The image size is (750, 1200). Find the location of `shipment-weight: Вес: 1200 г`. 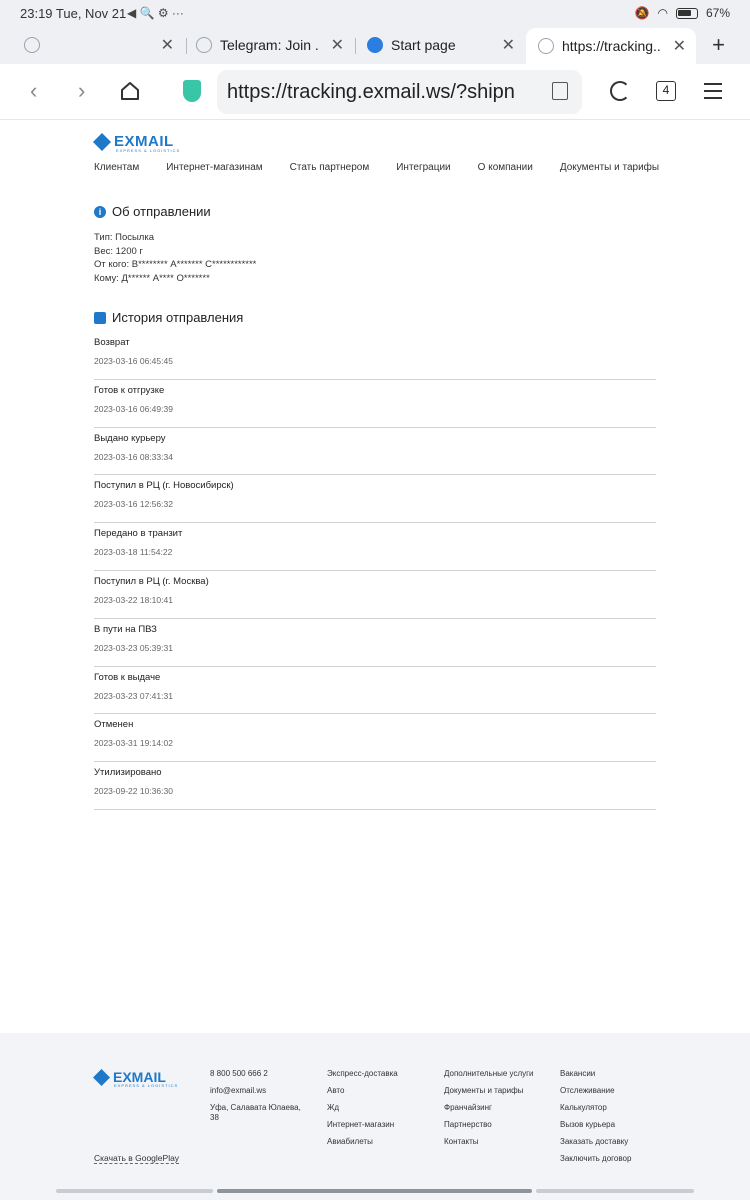

shipment-weight: Вес: 1200 г is located at coordinates (118, 251).